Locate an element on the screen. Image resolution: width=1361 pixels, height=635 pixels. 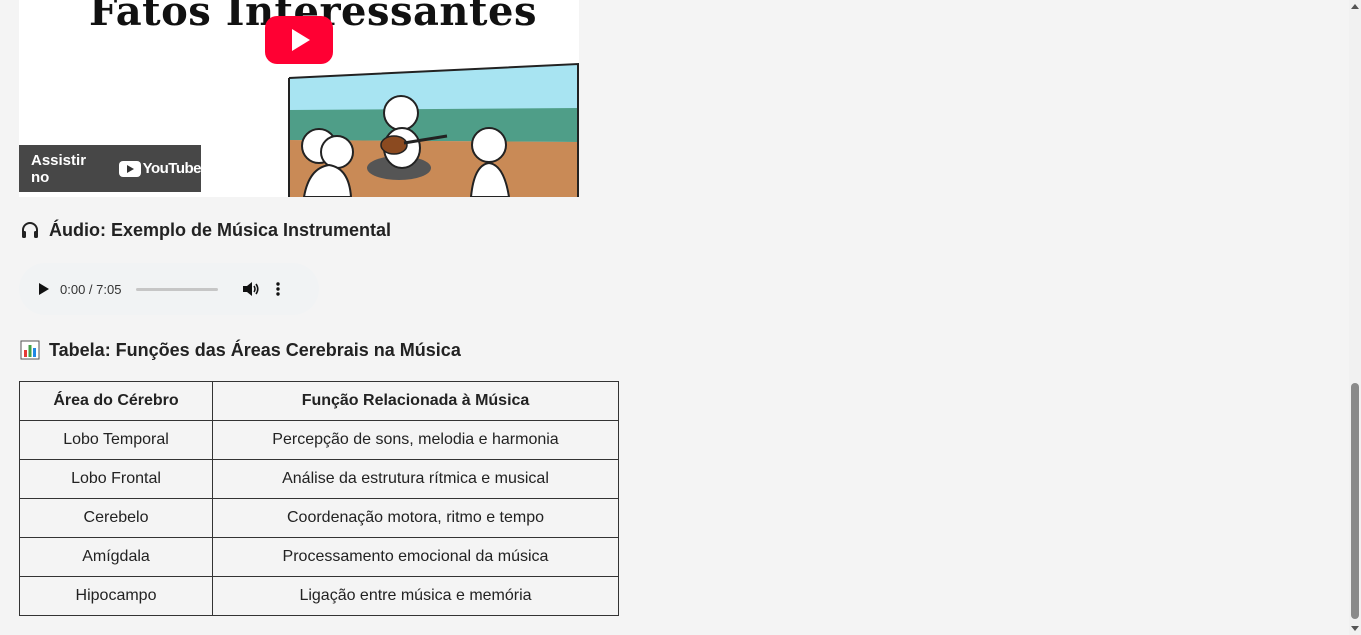
table-cell: Coordenação motora, ritmo e tempo is located at coordinates (415, 518).